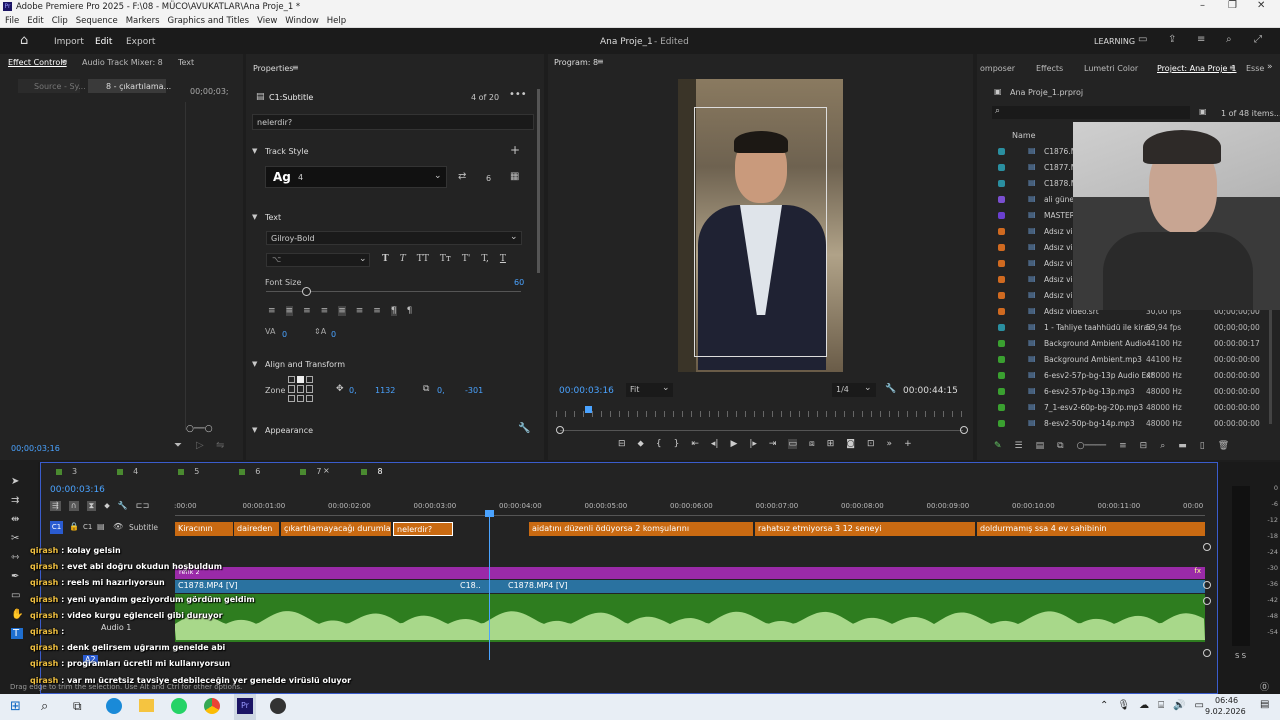 This screenshot has height=720, width=1280. I want to click on edit-tab: Edit, so click(103, 42).